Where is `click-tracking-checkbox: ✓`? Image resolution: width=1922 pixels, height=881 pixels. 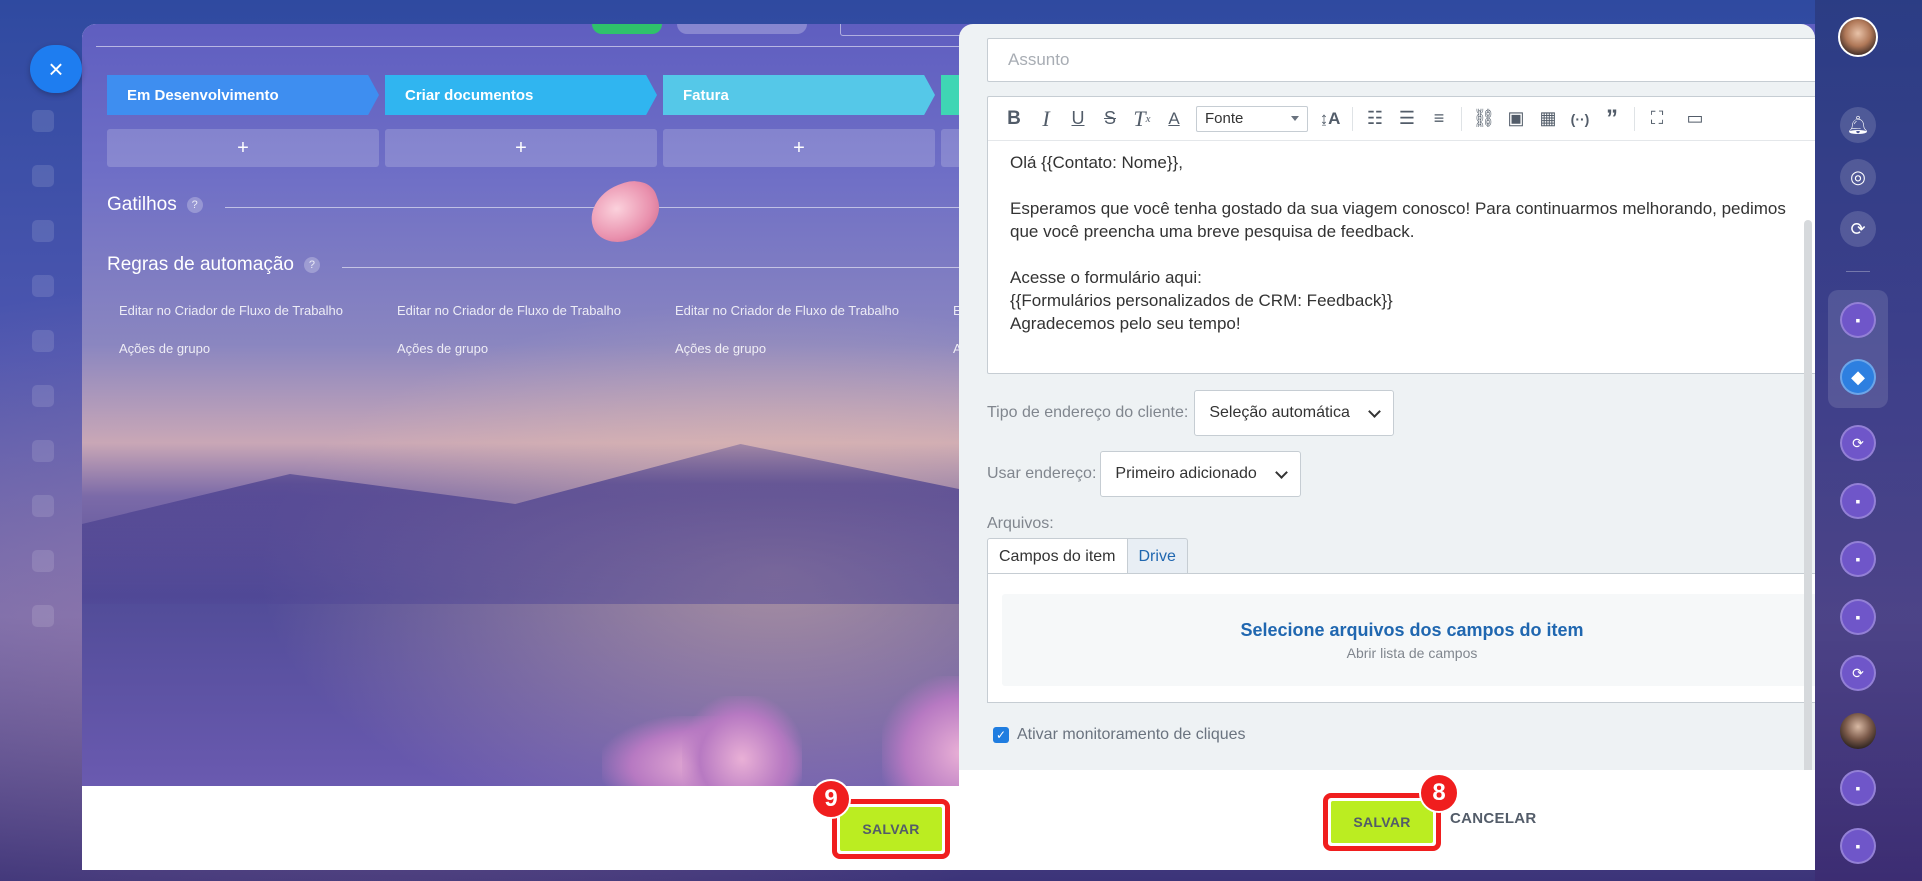 click-tracking-checkbox: ✓ is located at coordinates (1001, 735).